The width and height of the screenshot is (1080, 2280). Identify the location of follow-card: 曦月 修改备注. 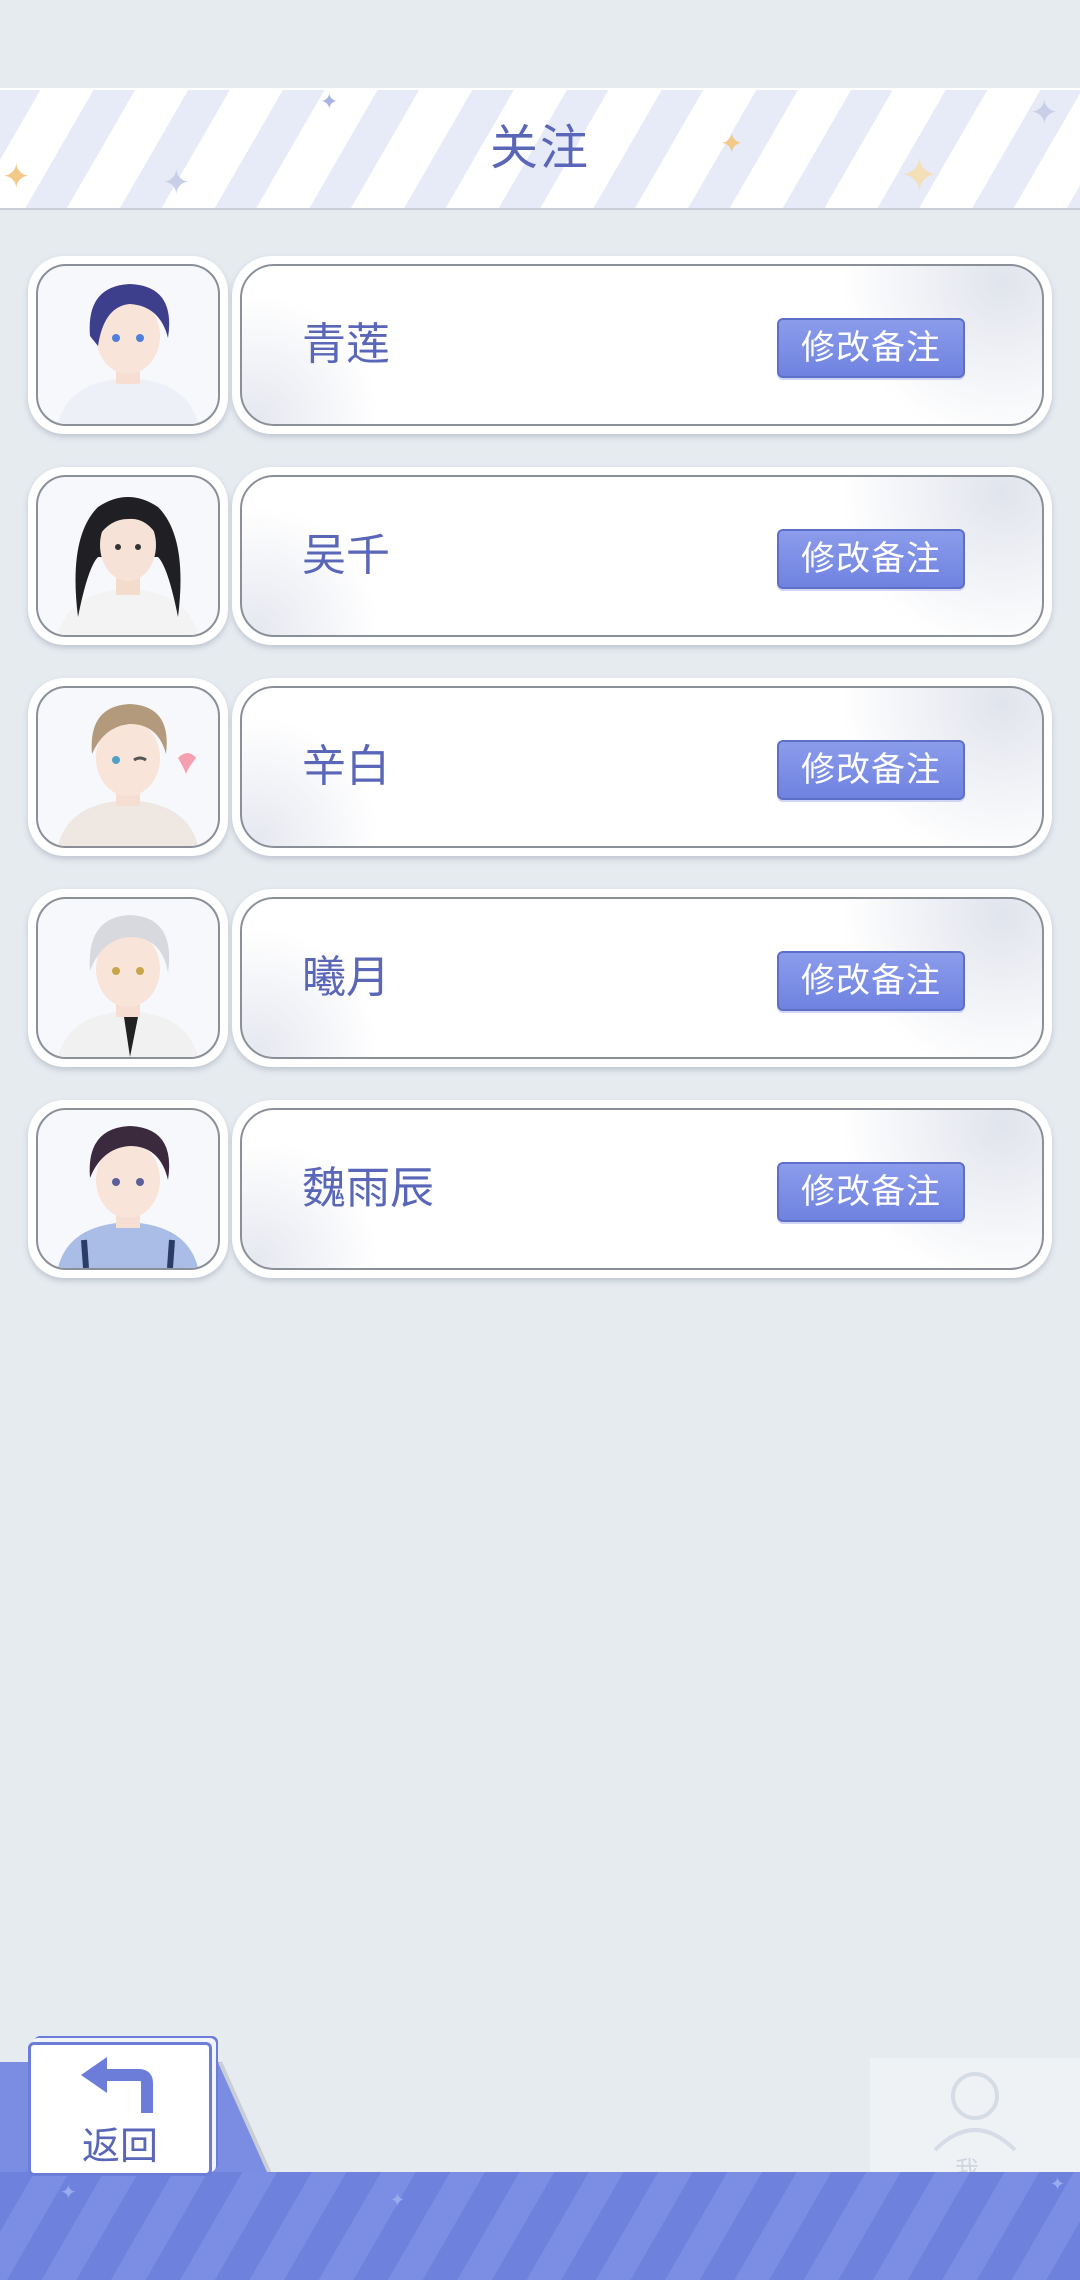
(642, 978).